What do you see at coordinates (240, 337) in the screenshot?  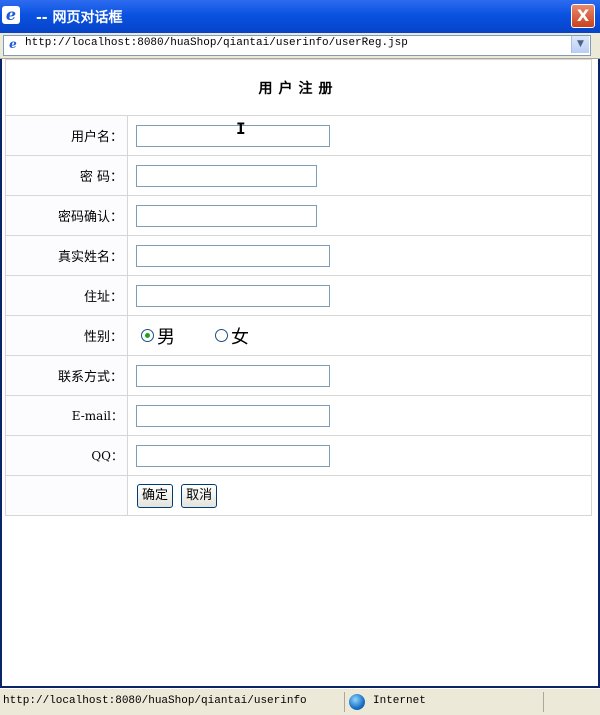 I see `gender-female-label: 女` at bounding box center [240, 337].